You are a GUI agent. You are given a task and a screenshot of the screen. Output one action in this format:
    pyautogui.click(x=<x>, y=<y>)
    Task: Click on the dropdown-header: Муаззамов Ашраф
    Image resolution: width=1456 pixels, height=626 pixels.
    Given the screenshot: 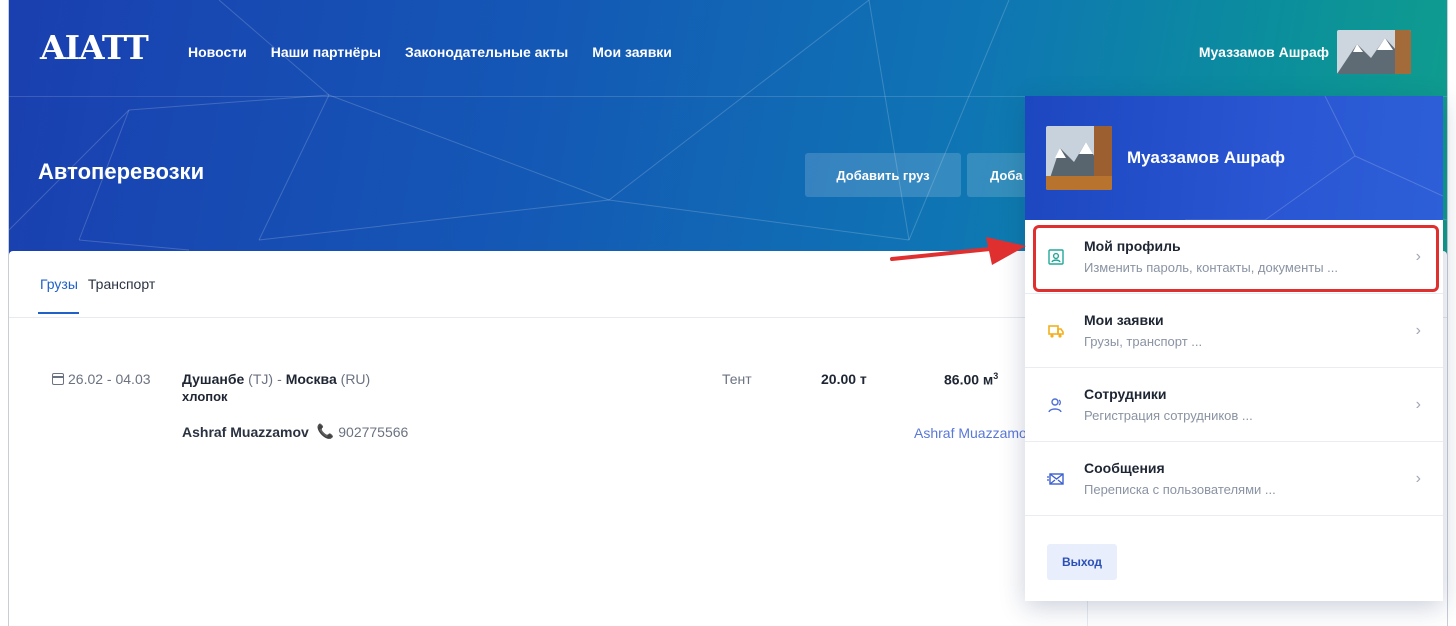 What is the action you would take?
    pyautogui.click(x=1234, y=158)
    